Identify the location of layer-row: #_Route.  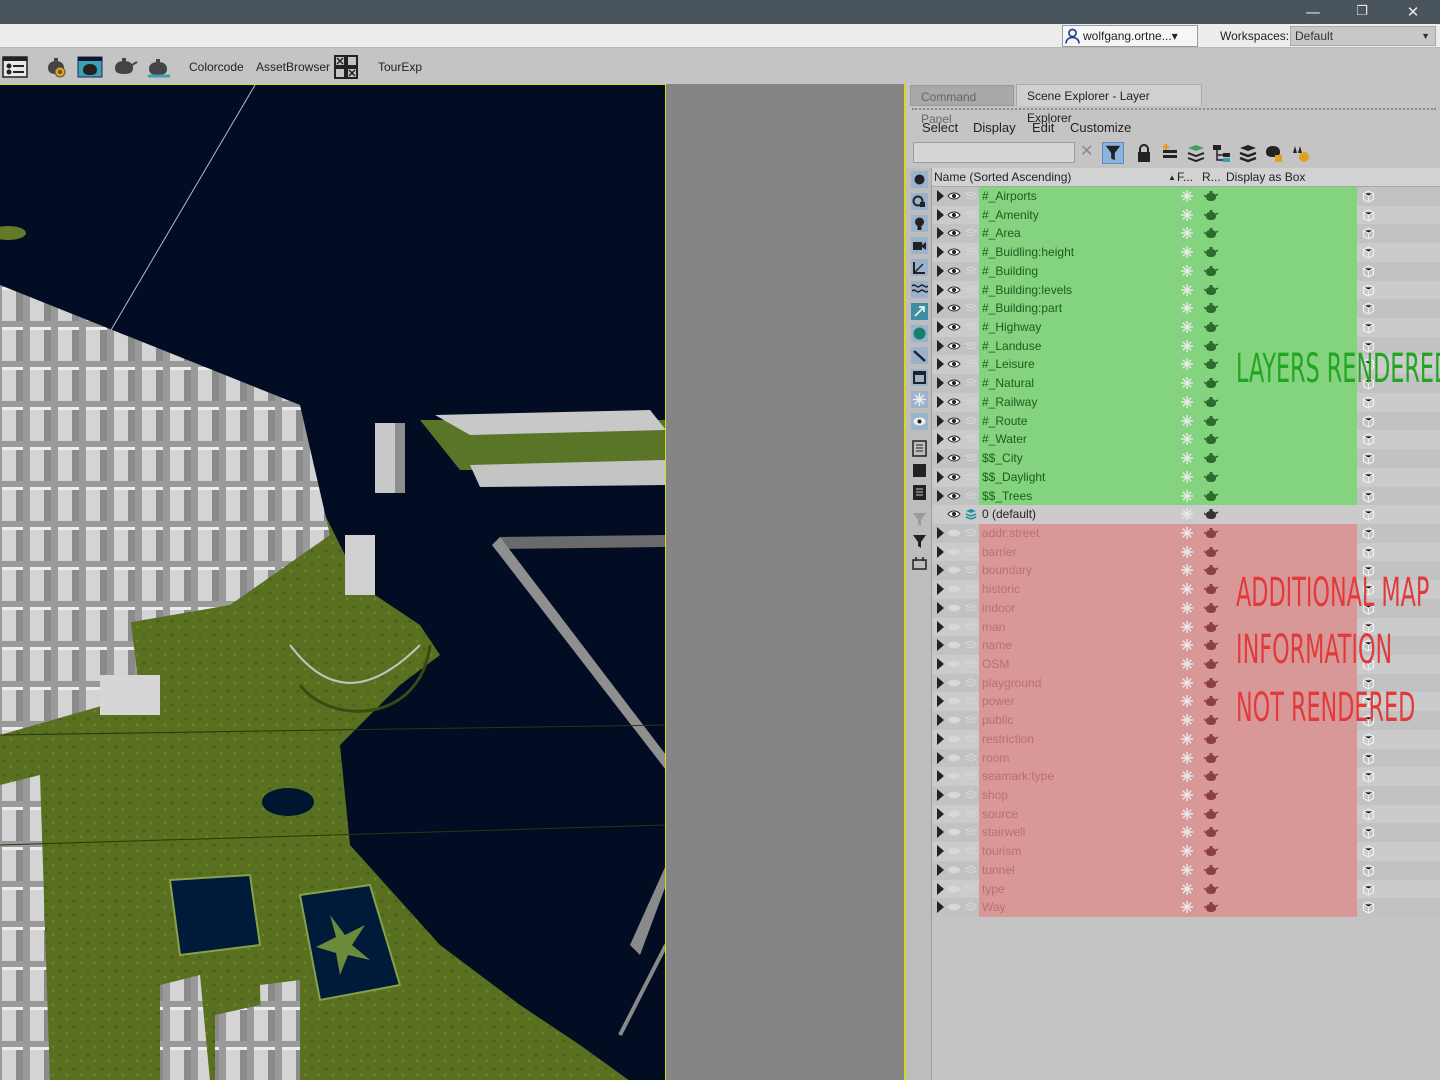
(1186, 421).